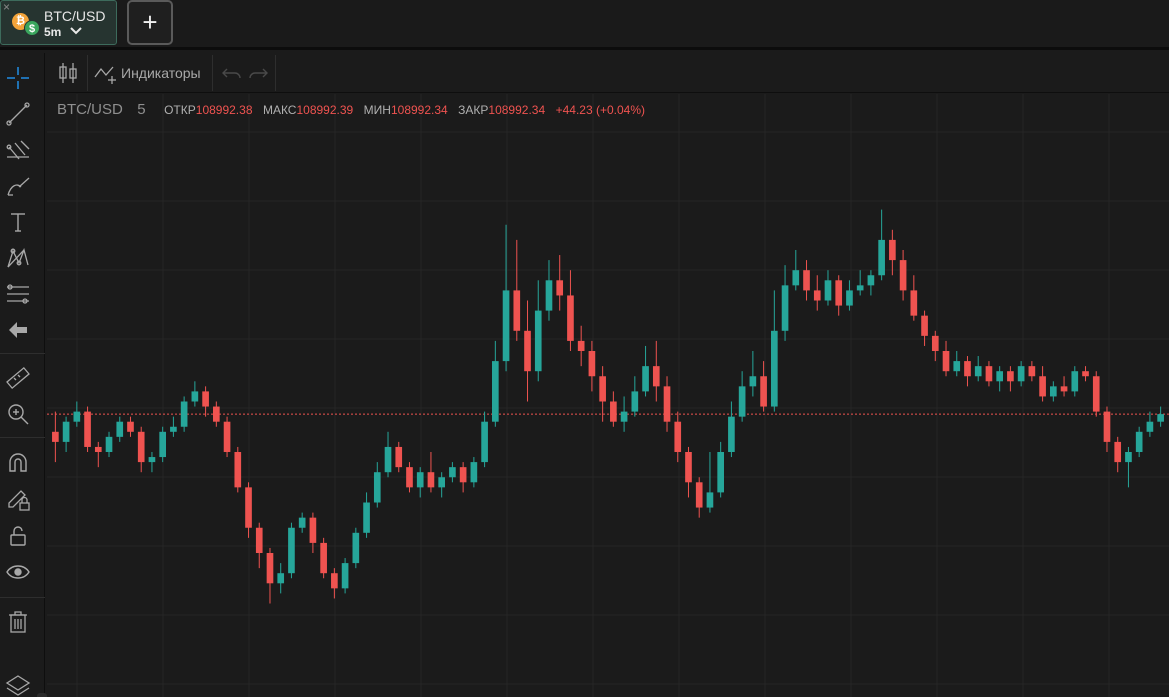 The width and height of the screenshot is (1169, 697). What do you see at coordinates (18, 572) in the screenshot?
I see `eye-icon` at bounding box center [18, 572].